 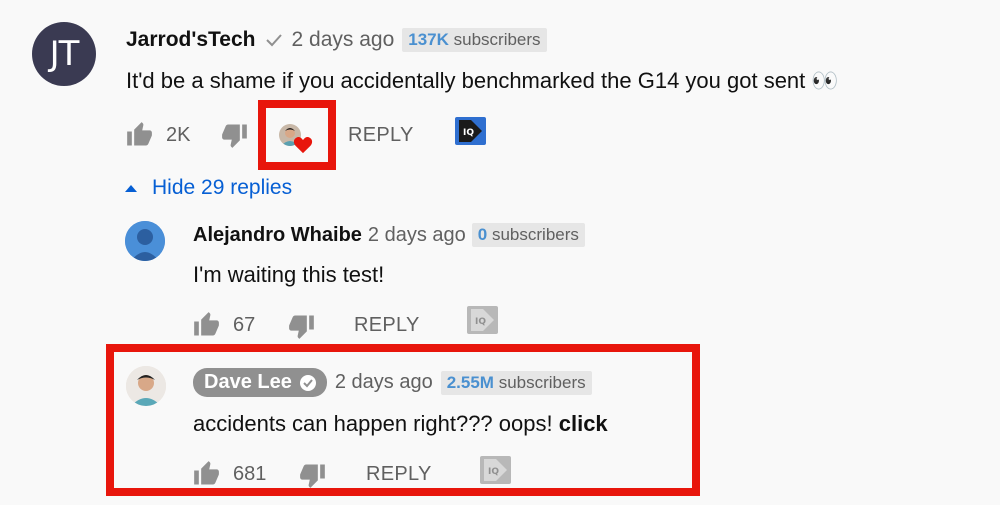 I want to click on subscriber-count: 0, so click(x=482, y=234).